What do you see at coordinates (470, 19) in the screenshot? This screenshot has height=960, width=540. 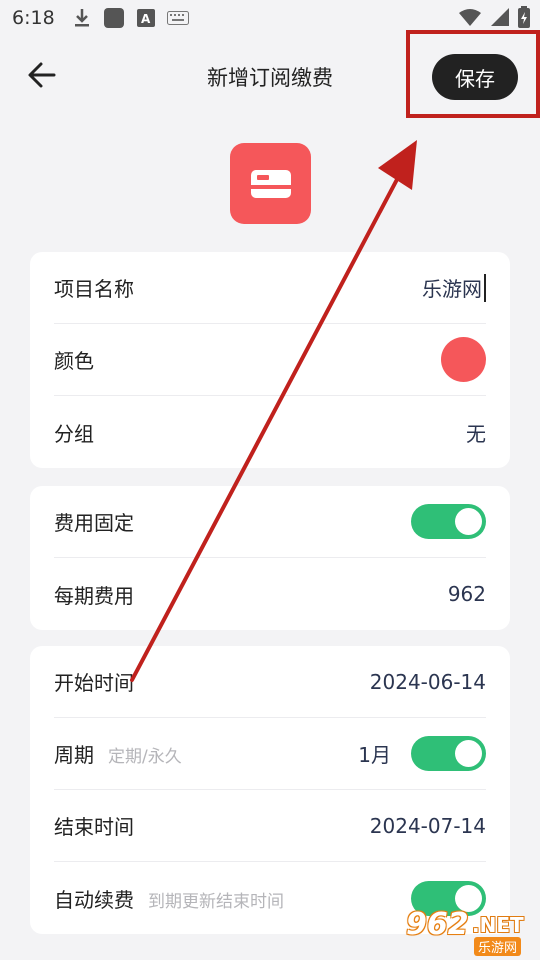 I see `wifi-icon` at bounding box center [470, 19].